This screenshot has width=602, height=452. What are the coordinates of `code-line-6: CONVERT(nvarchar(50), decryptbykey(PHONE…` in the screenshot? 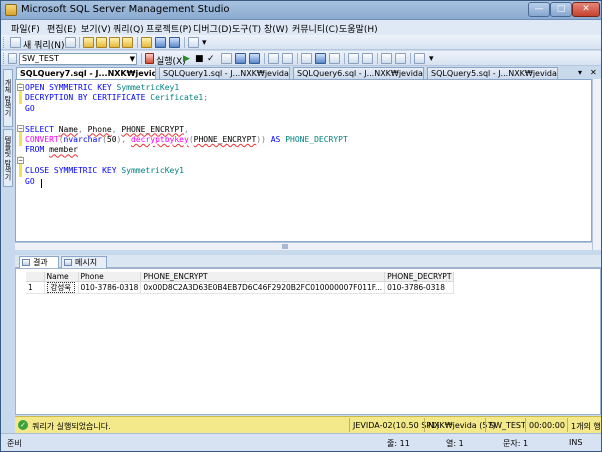 It's located at (186, 140).